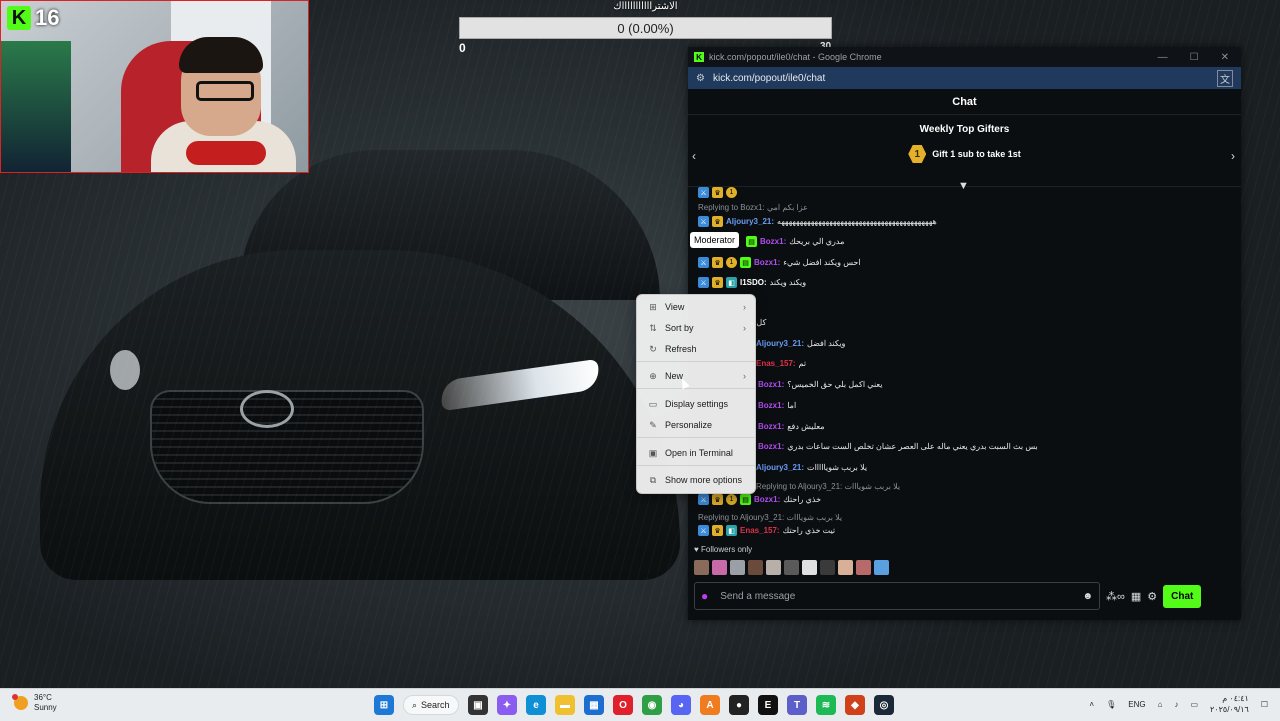 The width and height of the screenshot is (1280, 721). I want to click on menu-item-new: ⊕ New ›, so click(696, 376).